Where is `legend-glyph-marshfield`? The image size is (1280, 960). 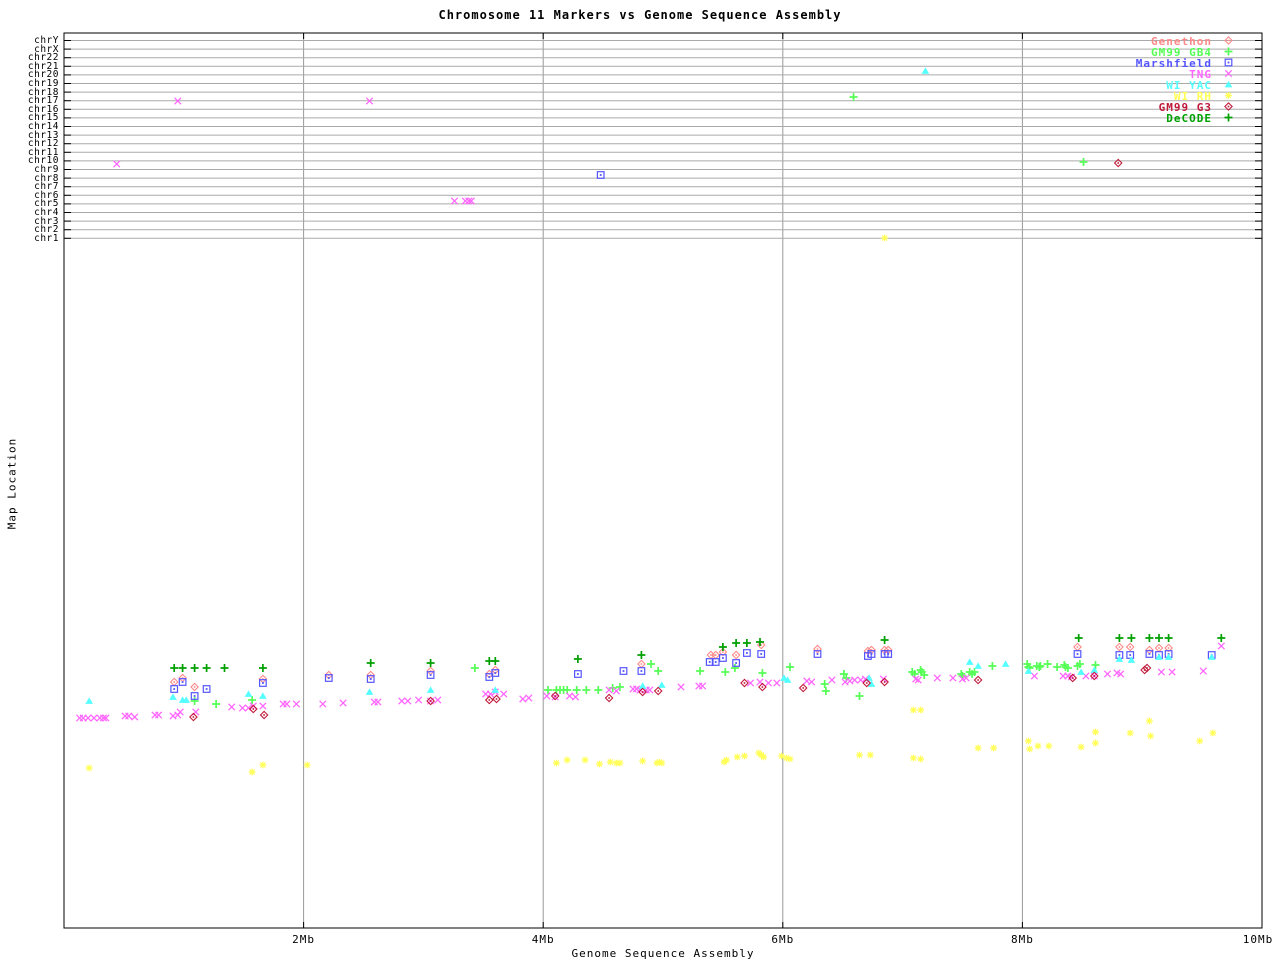
legend-glyph-marshfield is located at coordinates (1228, 62).